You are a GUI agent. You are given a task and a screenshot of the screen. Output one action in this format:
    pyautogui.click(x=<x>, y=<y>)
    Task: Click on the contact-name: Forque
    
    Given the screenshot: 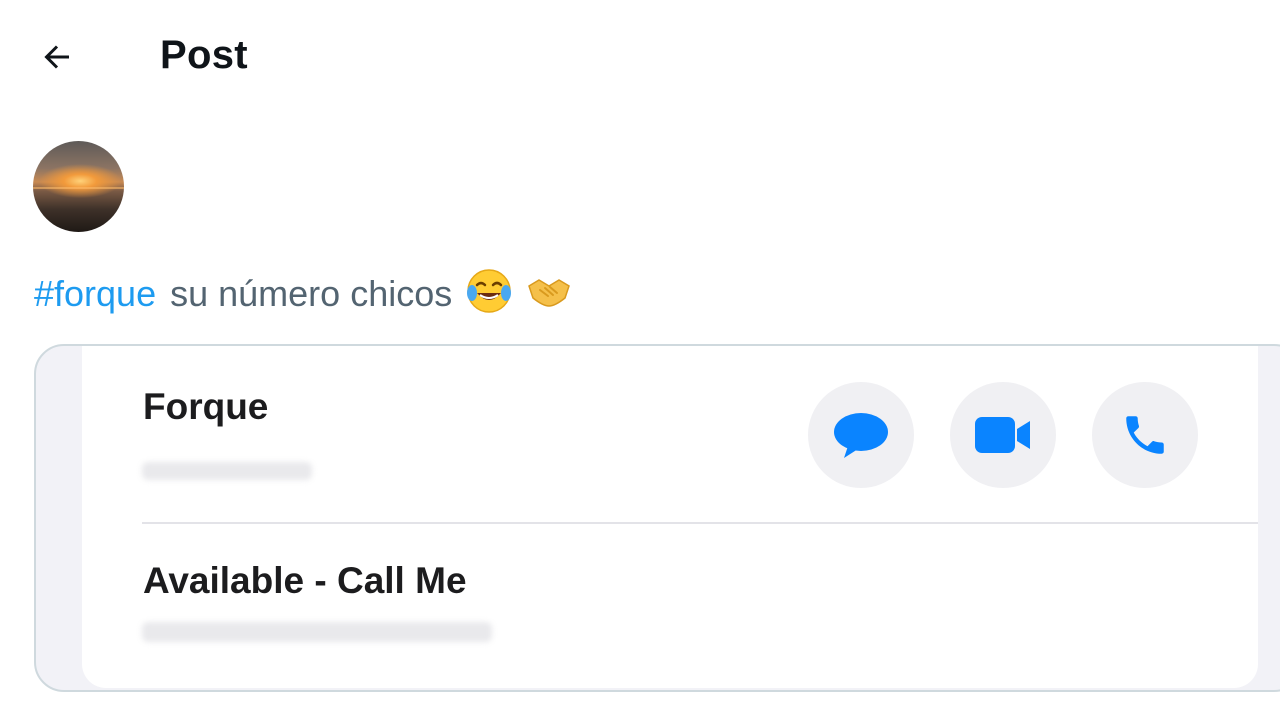 What is the action you would take?
    pyautogui.click(x=206, y=406)
    